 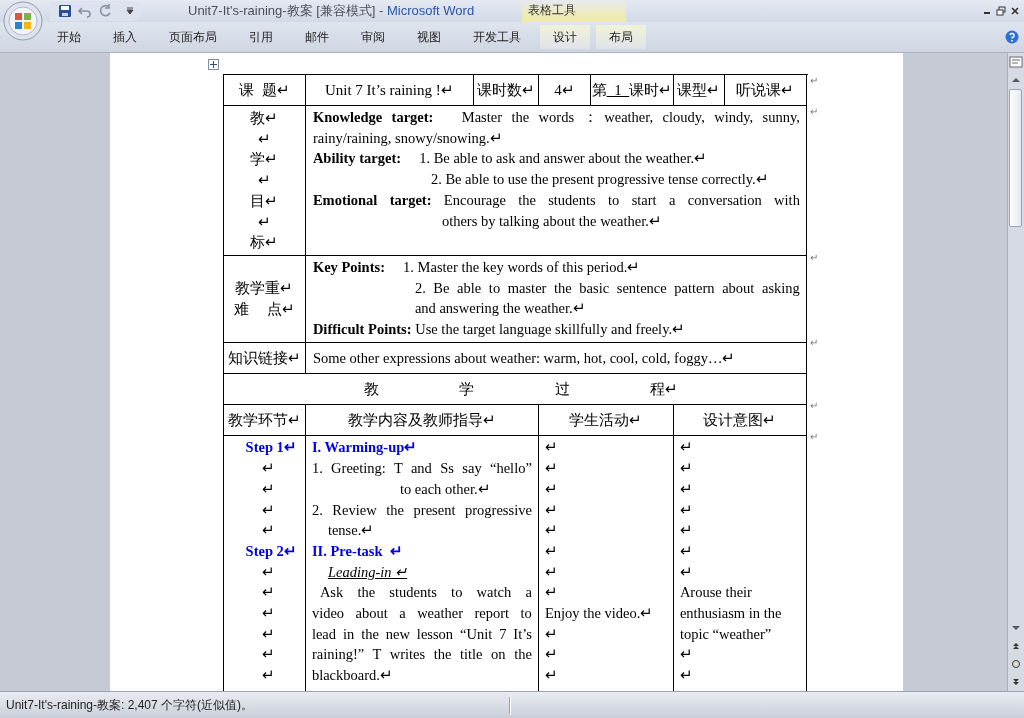 What do you see at coordinates (371, 389) in the screenshot?
I see `section-heading-char: 教` at bounding box center [371, 389].